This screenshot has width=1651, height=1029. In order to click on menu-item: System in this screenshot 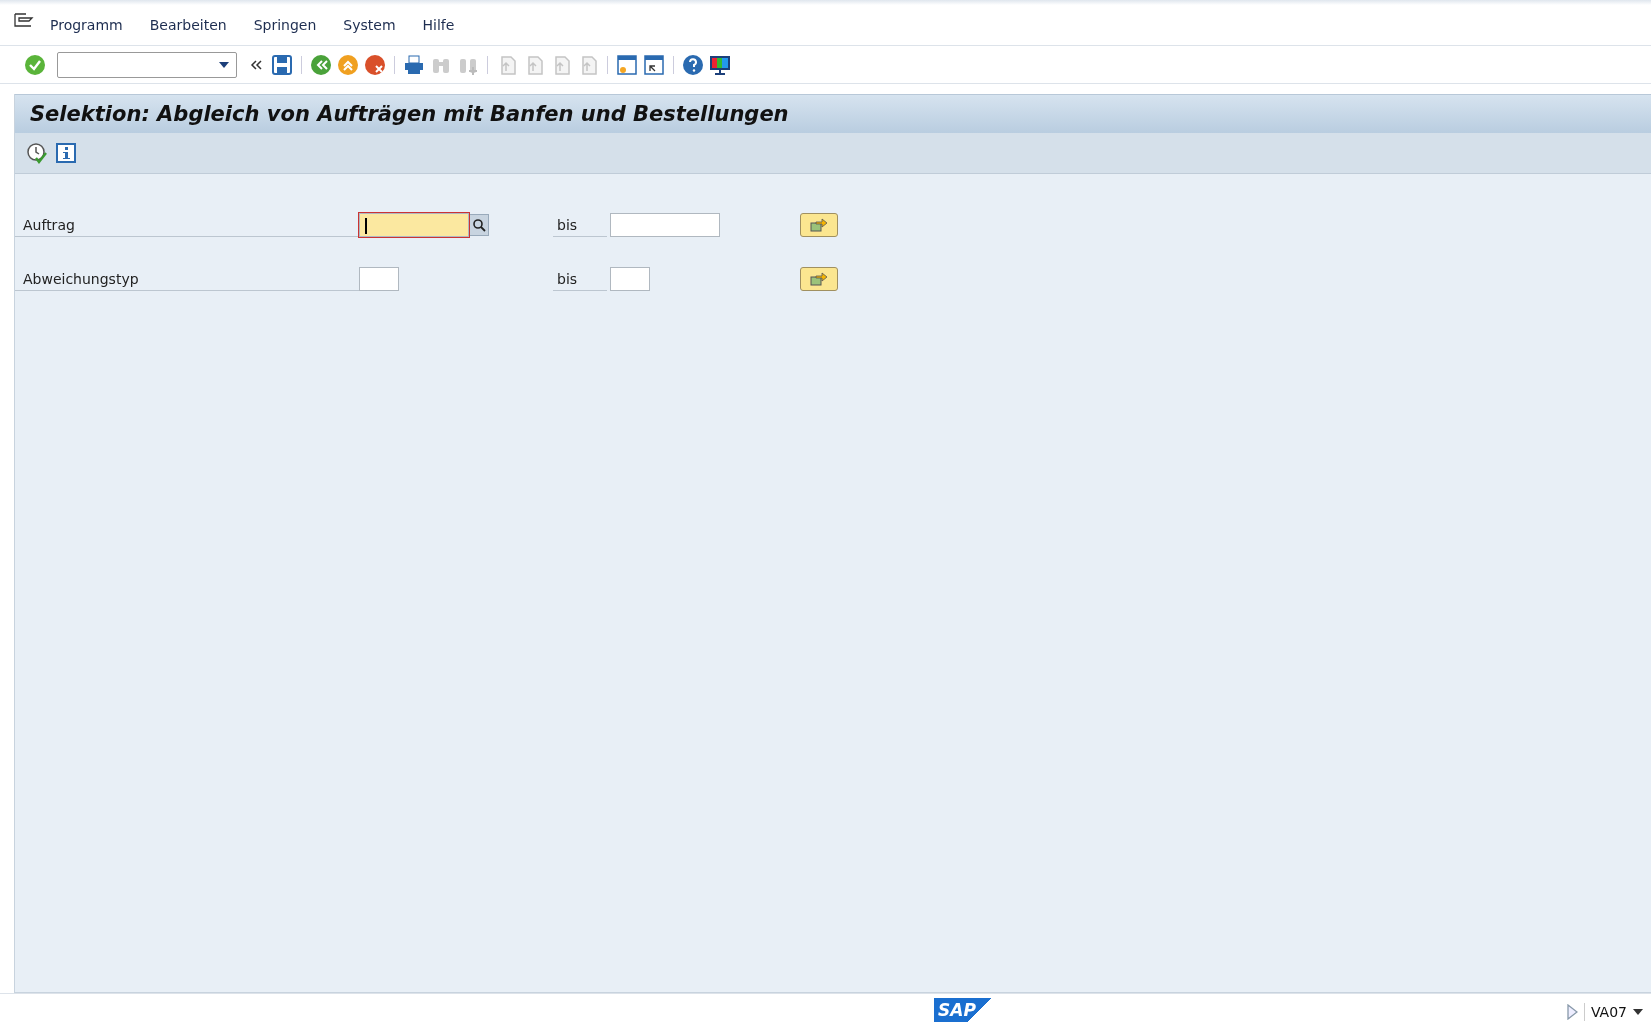, I will do `click(369, 25)`.